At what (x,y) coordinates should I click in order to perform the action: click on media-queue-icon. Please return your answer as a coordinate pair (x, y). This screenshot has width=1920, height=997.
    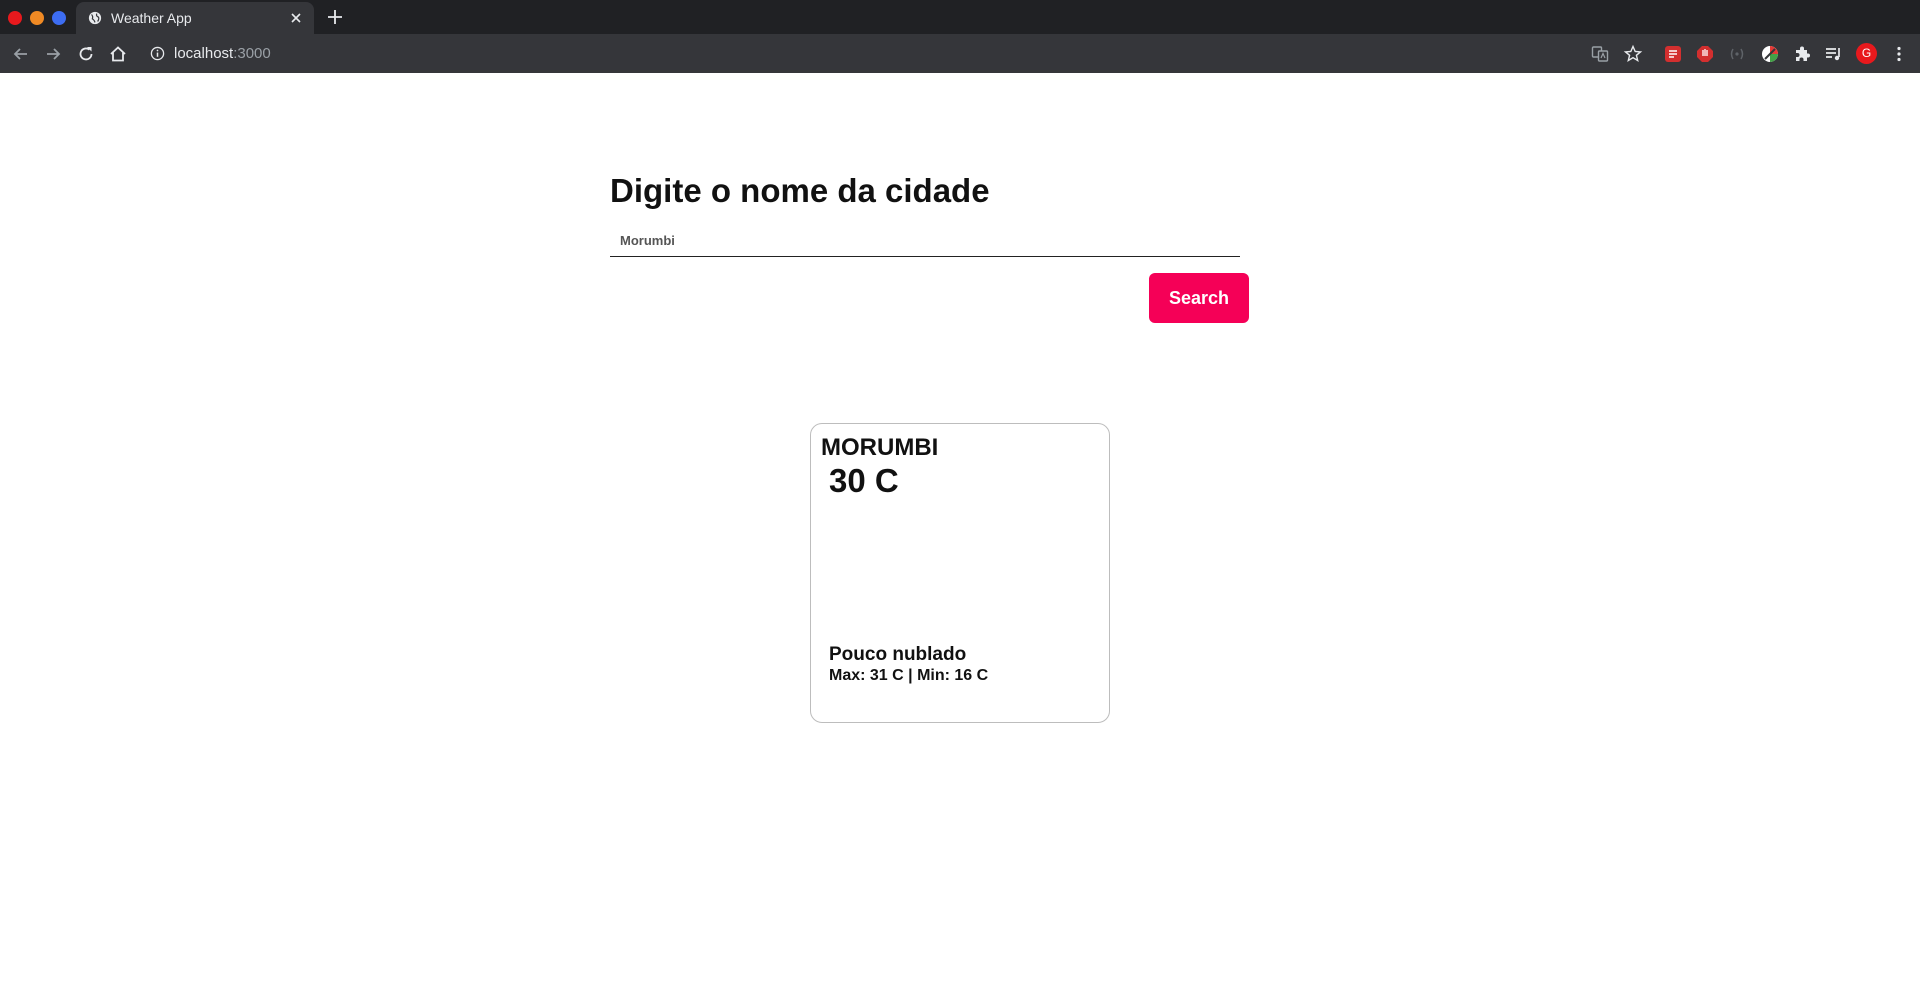
    Looking at the image, I should click on (1834, 54).